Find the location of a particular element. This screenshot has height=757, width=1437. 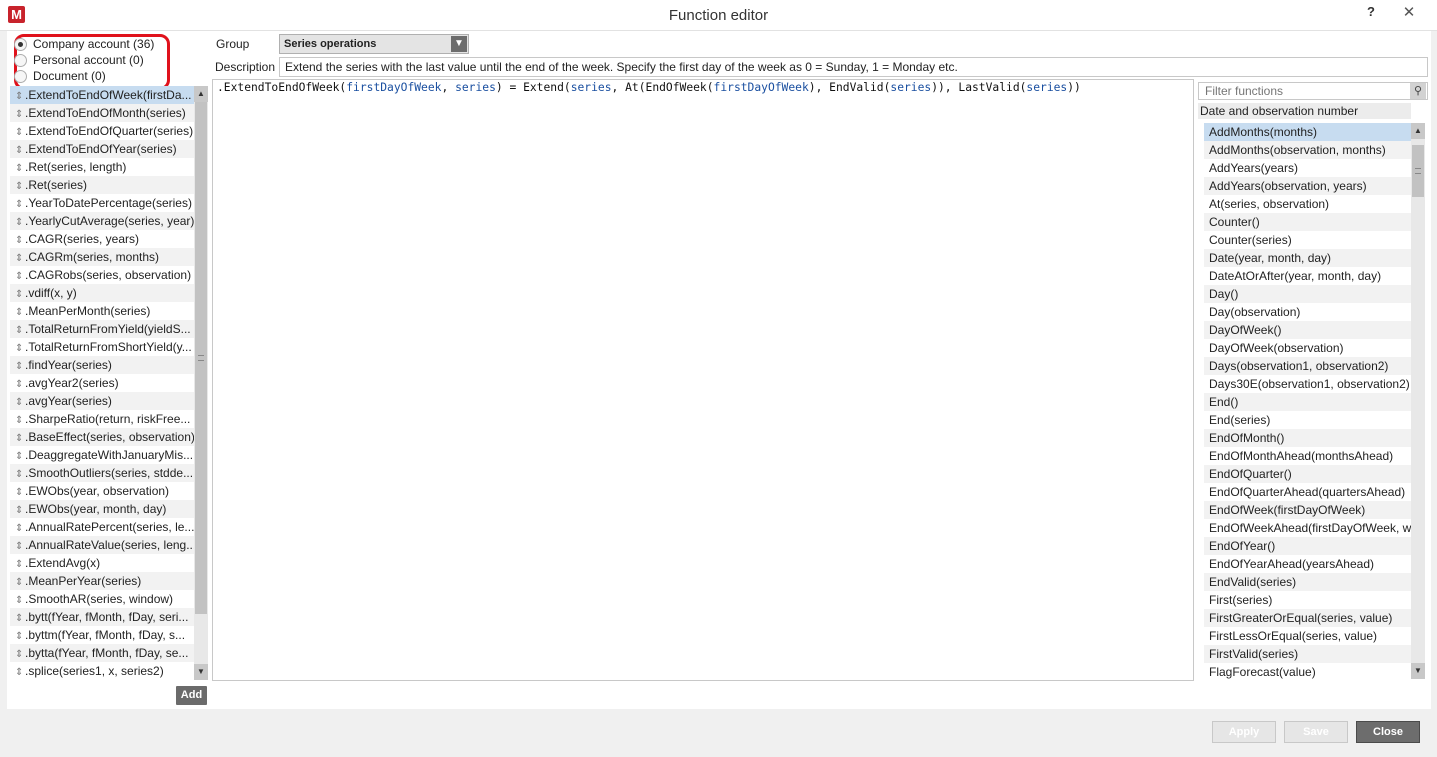

search-icon: ⚲ is located at coordinates (1418, 91).